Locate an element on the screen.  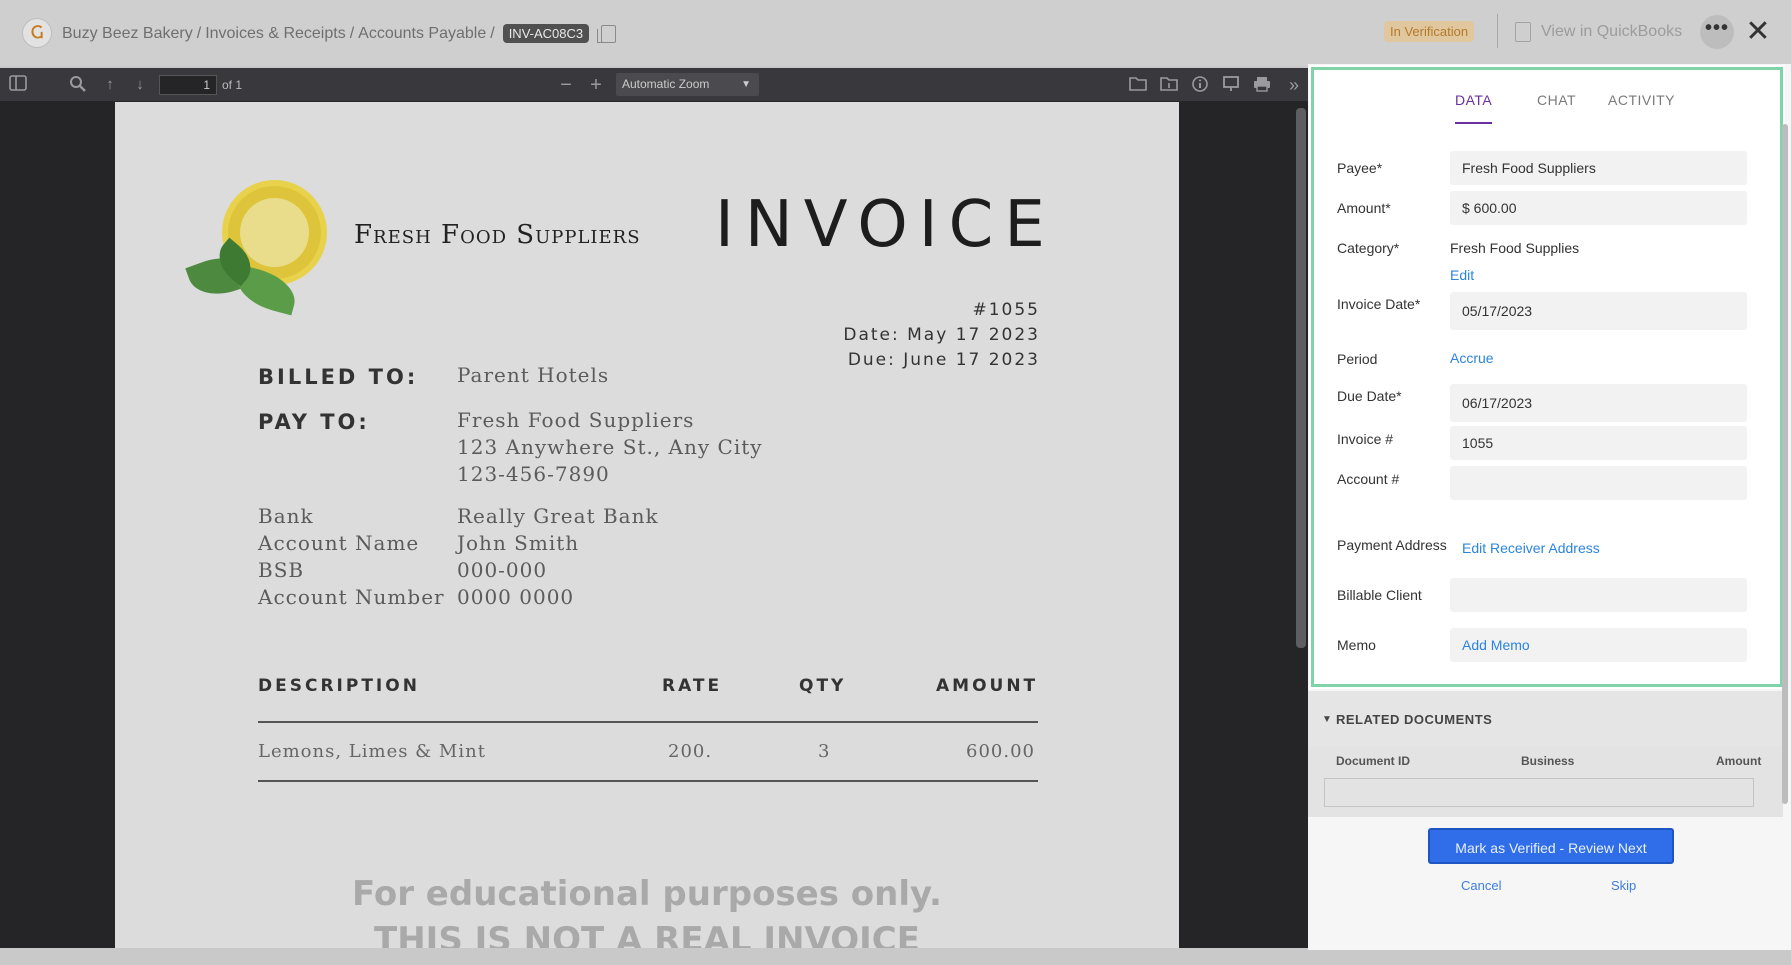
column-amount: AMOUNT is located at coordinates (987, 686).